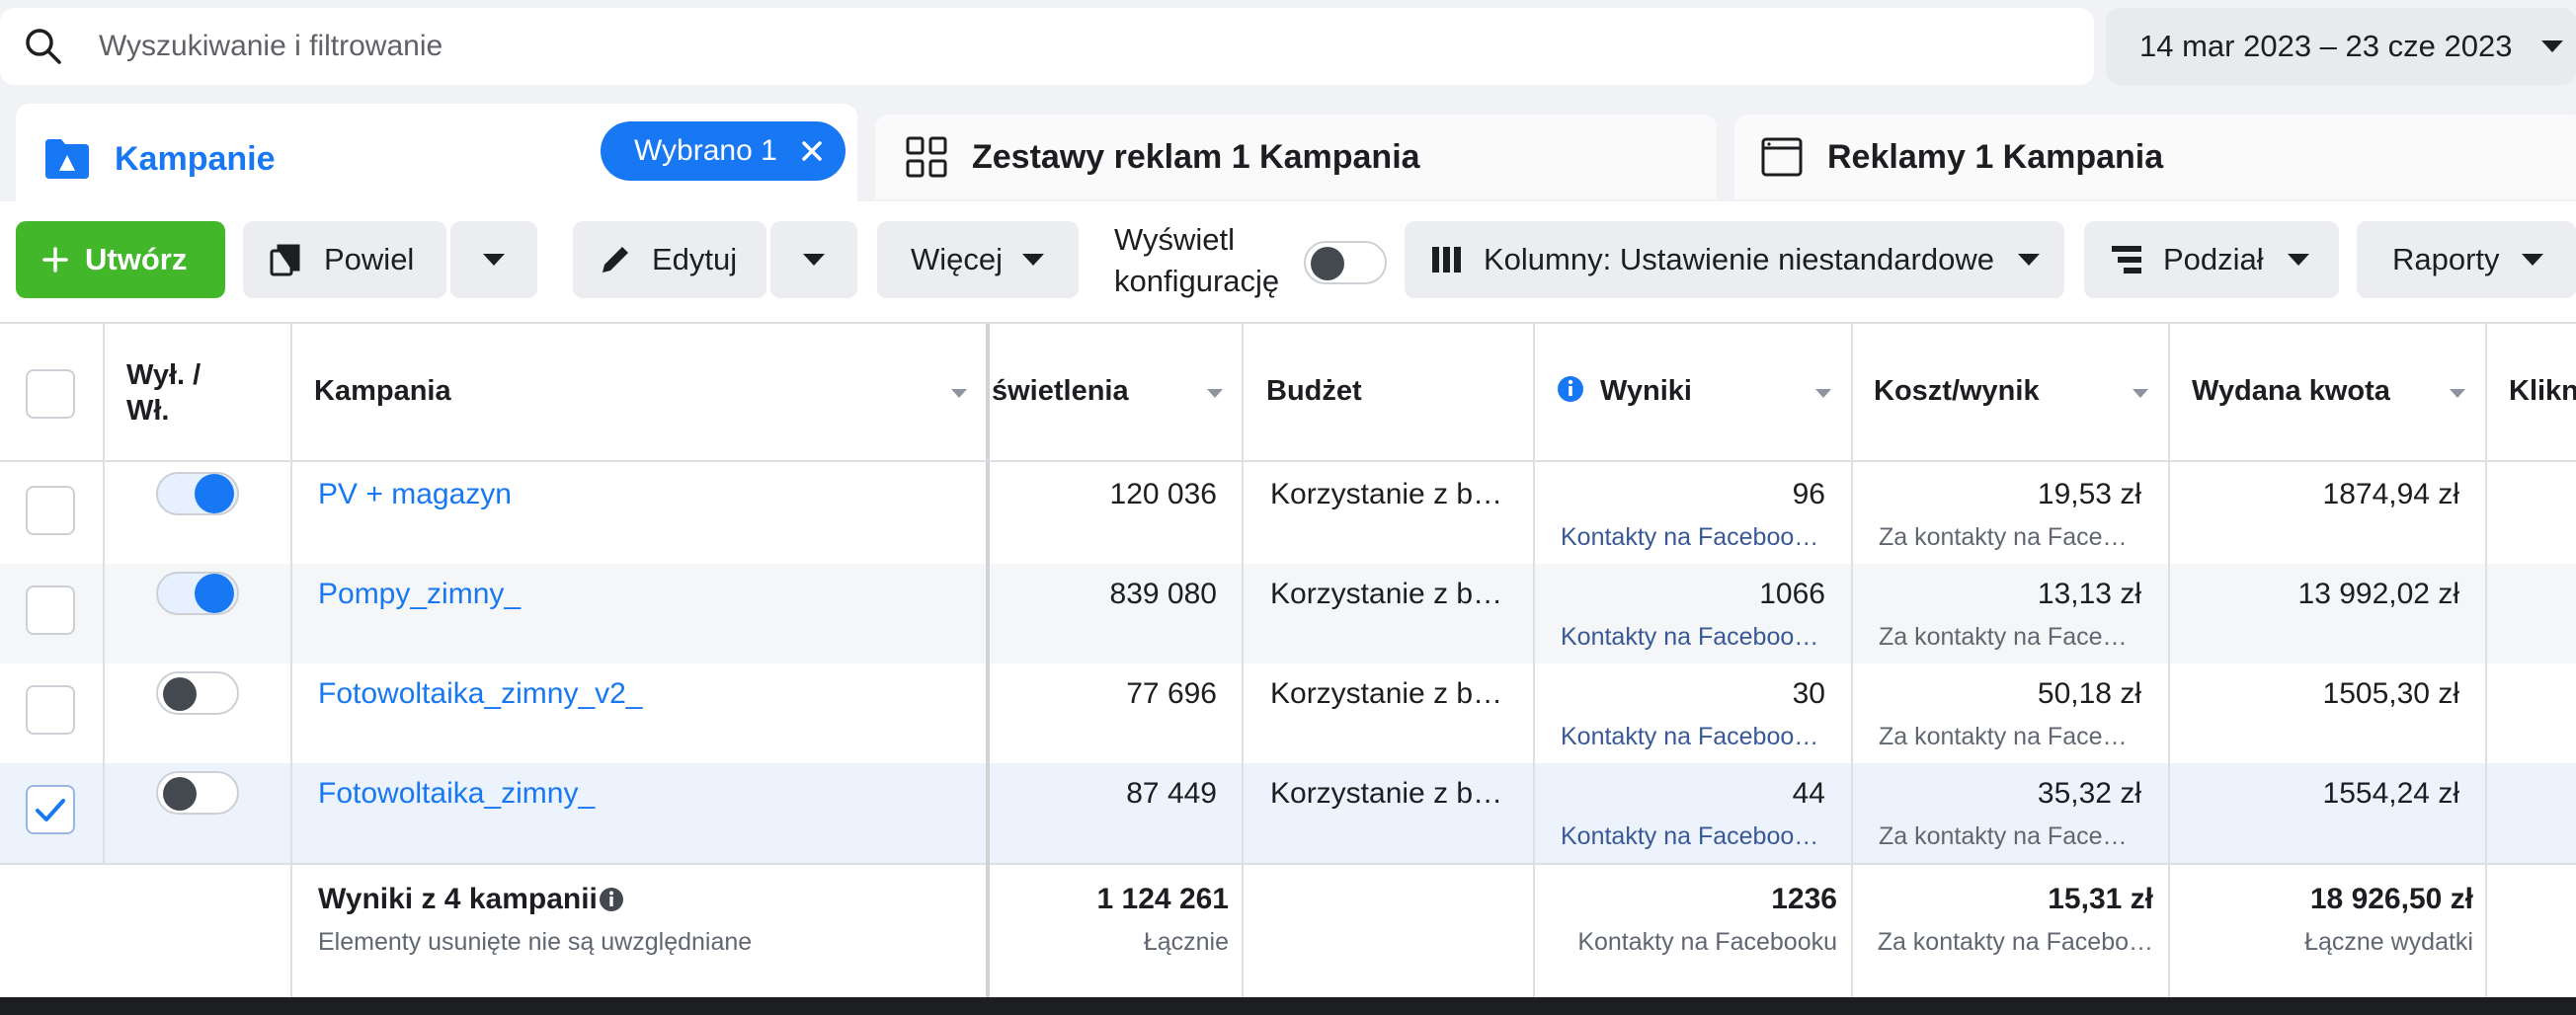 The width and height of the screenshot is (2576, 1015). What do you see at coordinates (2089, 494) in the screenshot?
I see `cost-value: 19,53 zł` at bounding box center [2089, 494].